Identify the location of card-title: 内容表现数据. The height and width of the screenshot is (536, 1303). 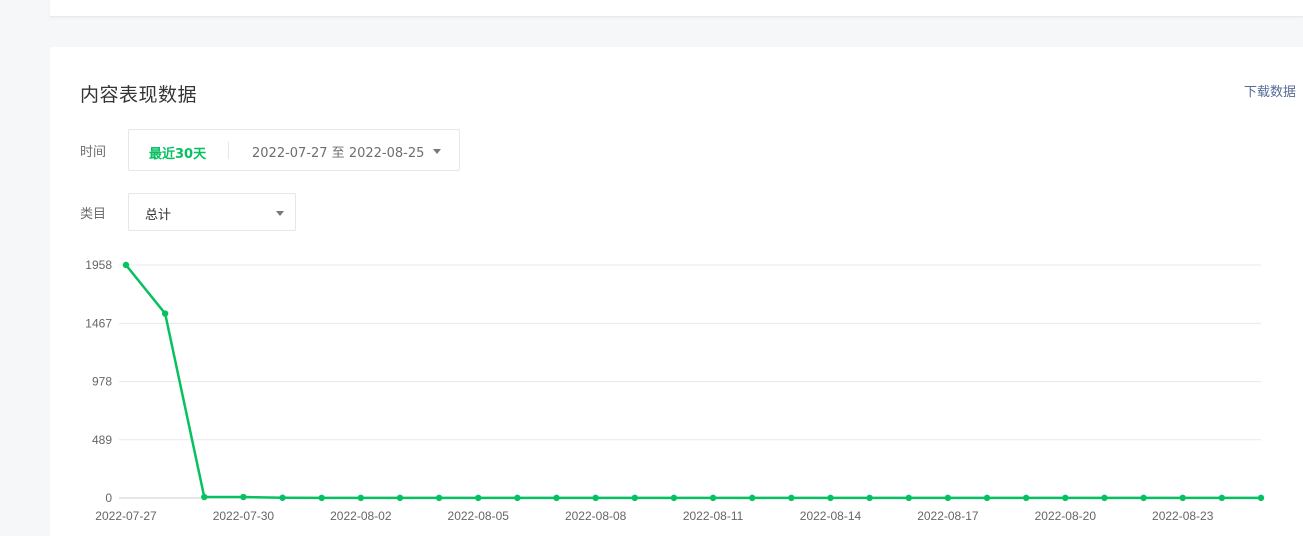
(139, 95).